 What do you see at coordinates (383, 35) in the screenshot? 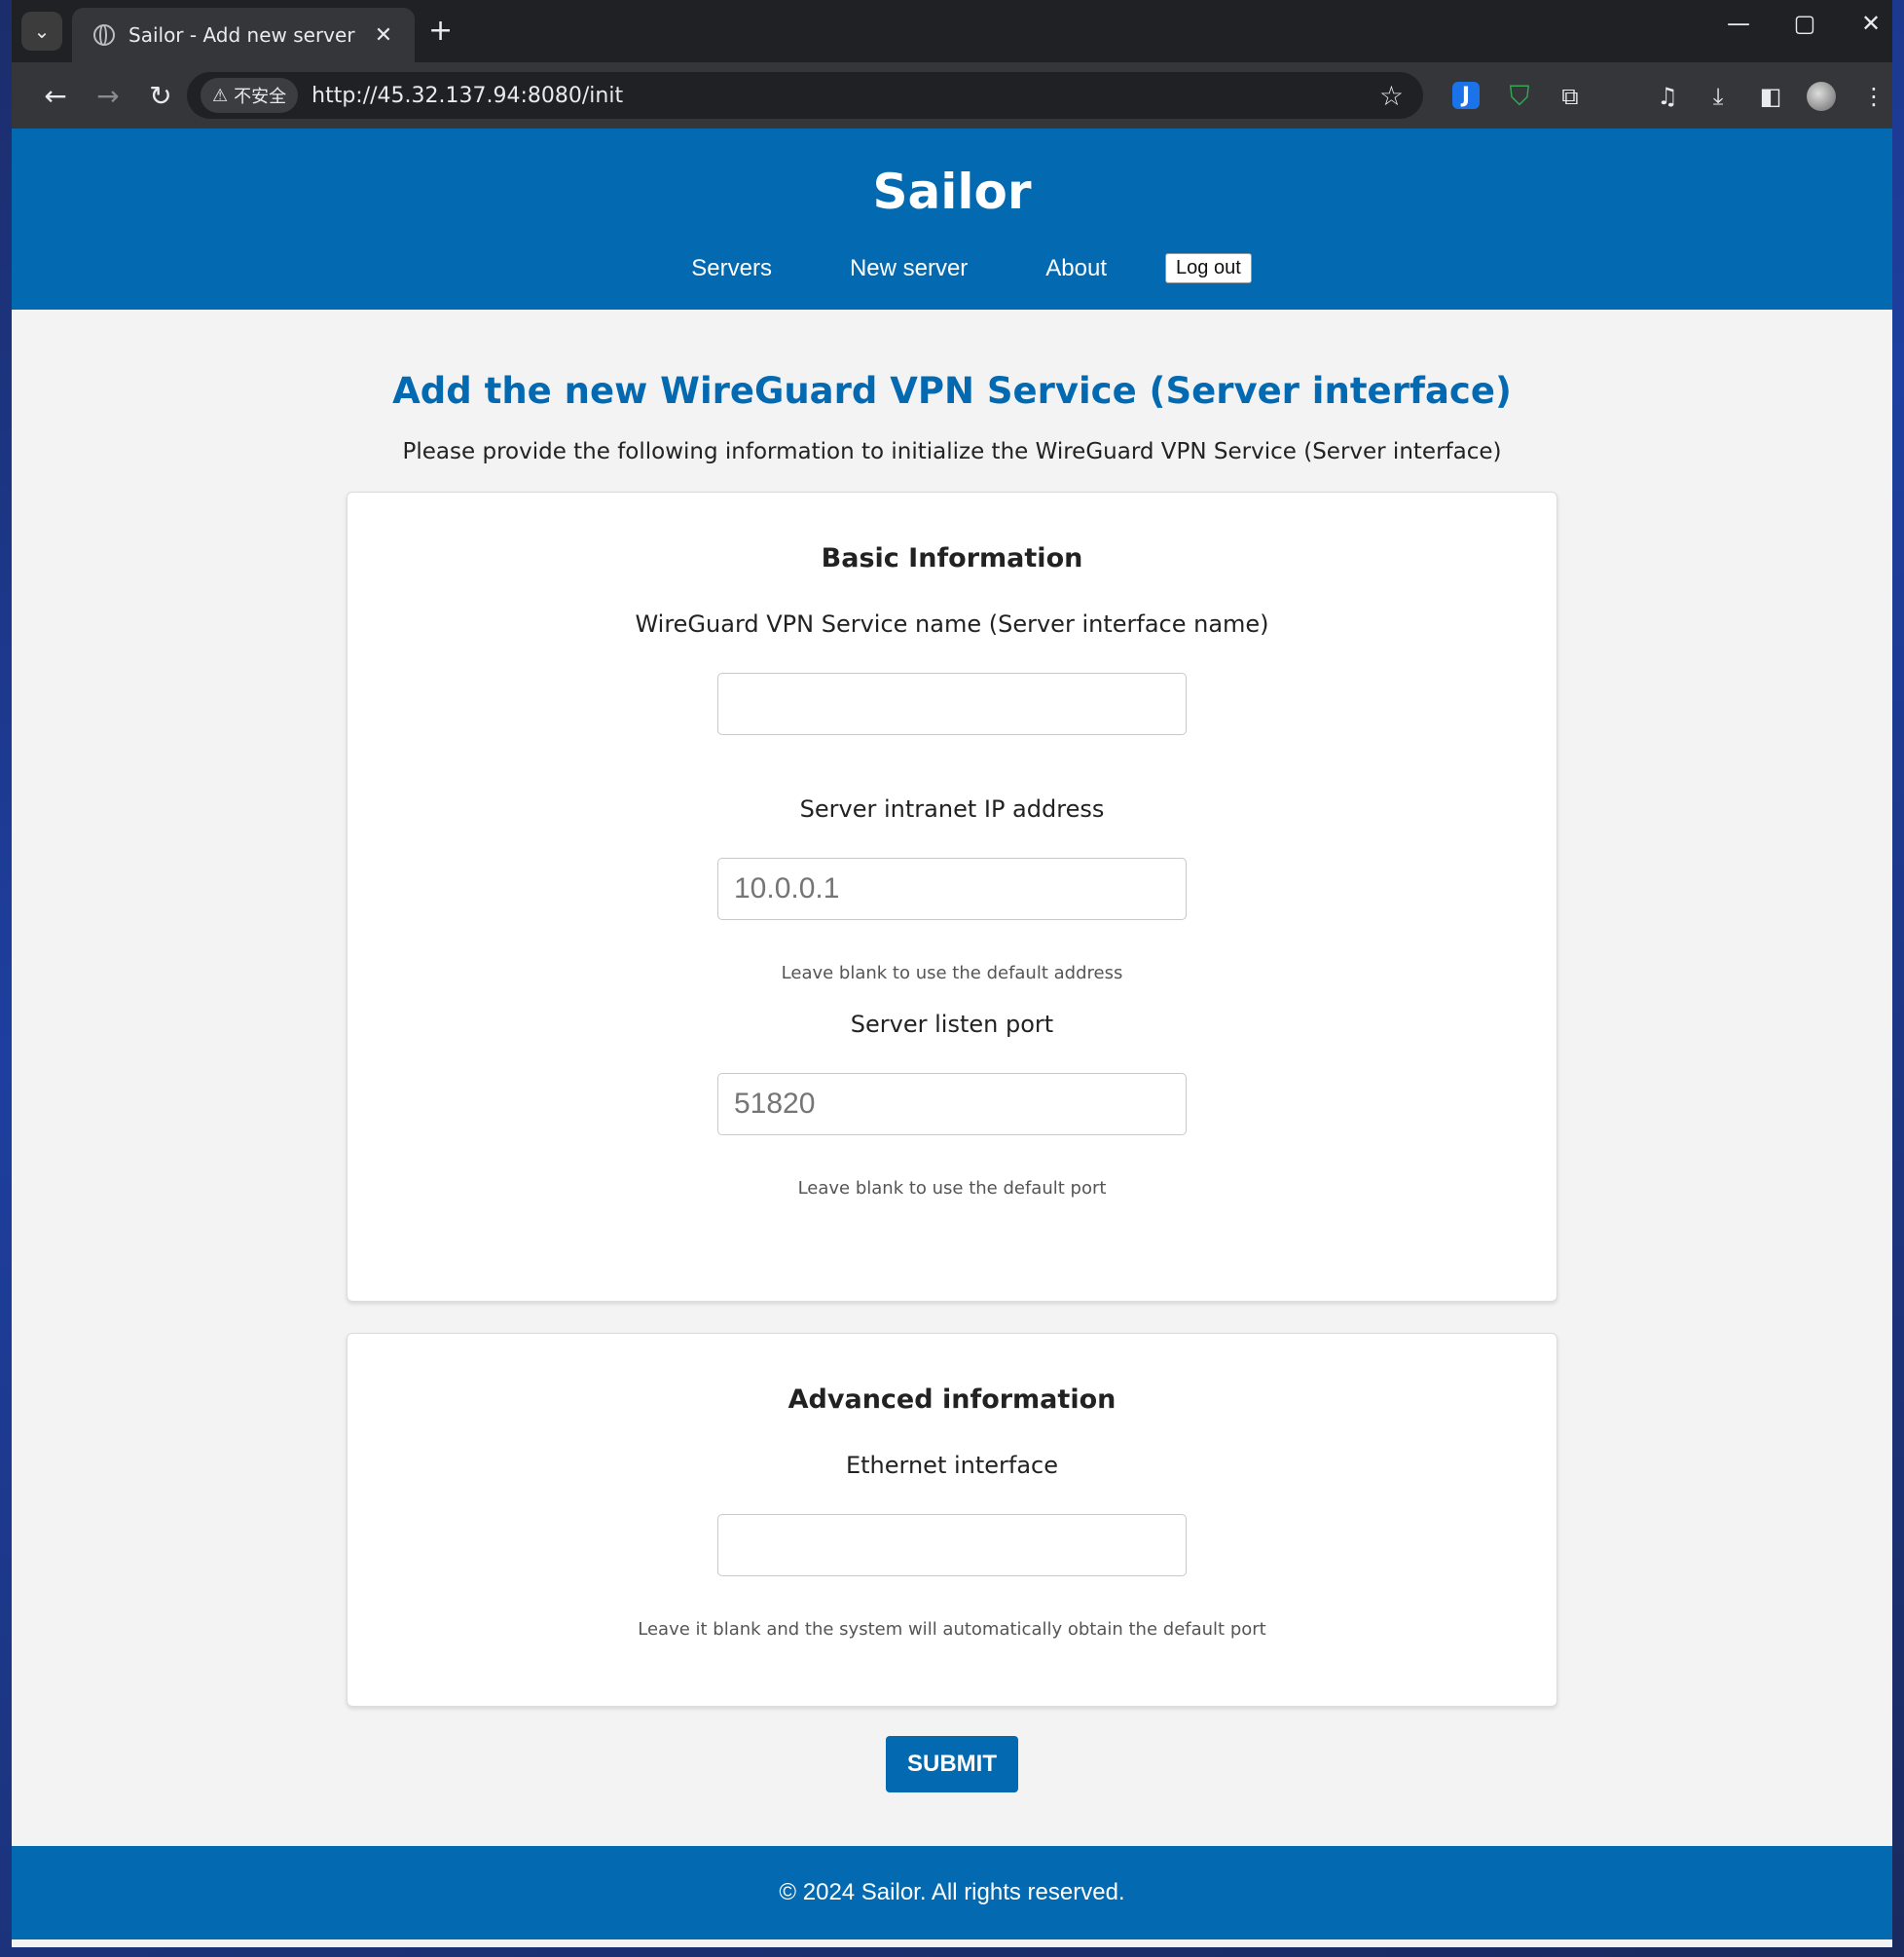
I see `tab-close-button: ✕` at bounding box center [383, 35].